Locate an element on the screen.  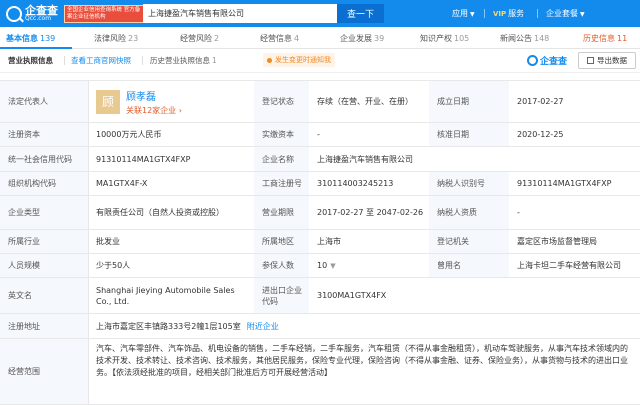
label-industry: 所属行业 is located at coordinates (44, 241).